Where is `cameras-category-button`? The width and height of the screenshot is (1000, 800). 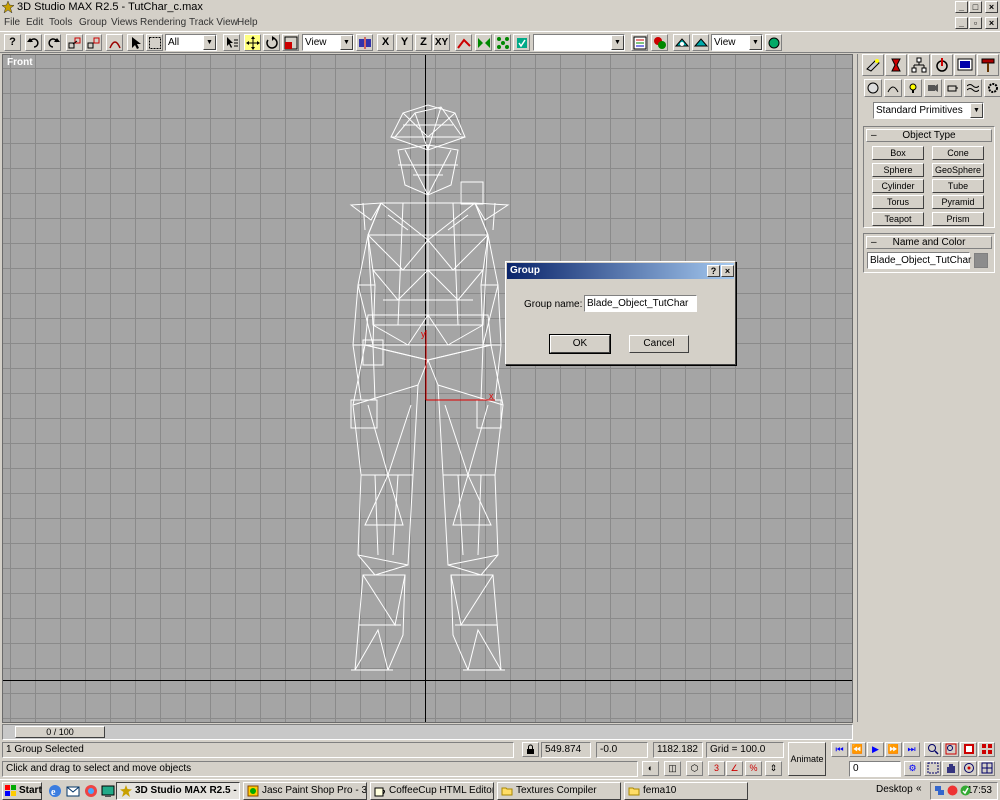
cameras-category-button is located at coordinates (933, 88).